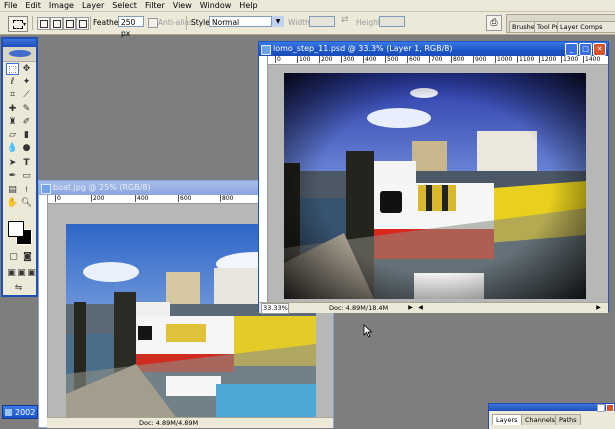 Image resolution: width=615 pixels, height=429 pixels. What do you see at coordinates (592, 59) in the screenshot?
I see `ruler-tick: 1400` at bounding box center [592, 59].